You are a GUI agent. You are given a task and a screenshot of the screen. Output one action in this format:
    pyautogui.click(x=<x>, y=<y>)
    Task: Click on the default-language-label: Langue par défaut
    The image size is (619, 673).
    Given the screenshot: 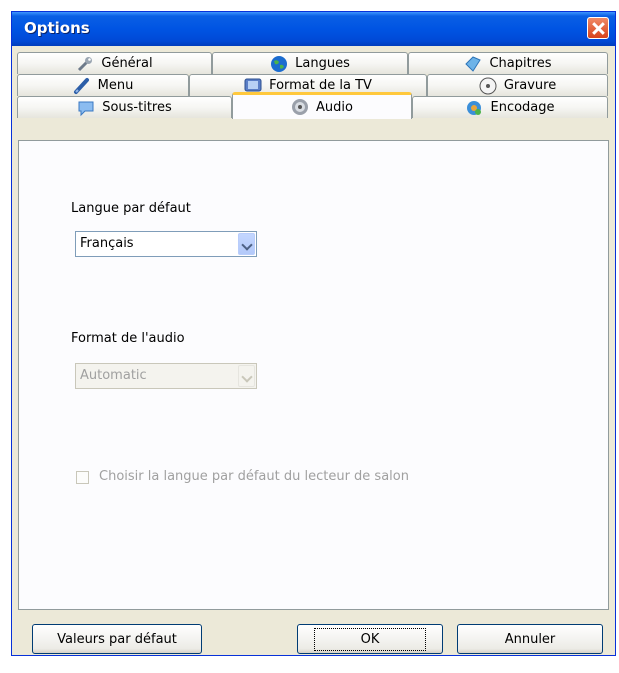 What is the action you would take?
    pyautogui.click(x=131, y=208)
    